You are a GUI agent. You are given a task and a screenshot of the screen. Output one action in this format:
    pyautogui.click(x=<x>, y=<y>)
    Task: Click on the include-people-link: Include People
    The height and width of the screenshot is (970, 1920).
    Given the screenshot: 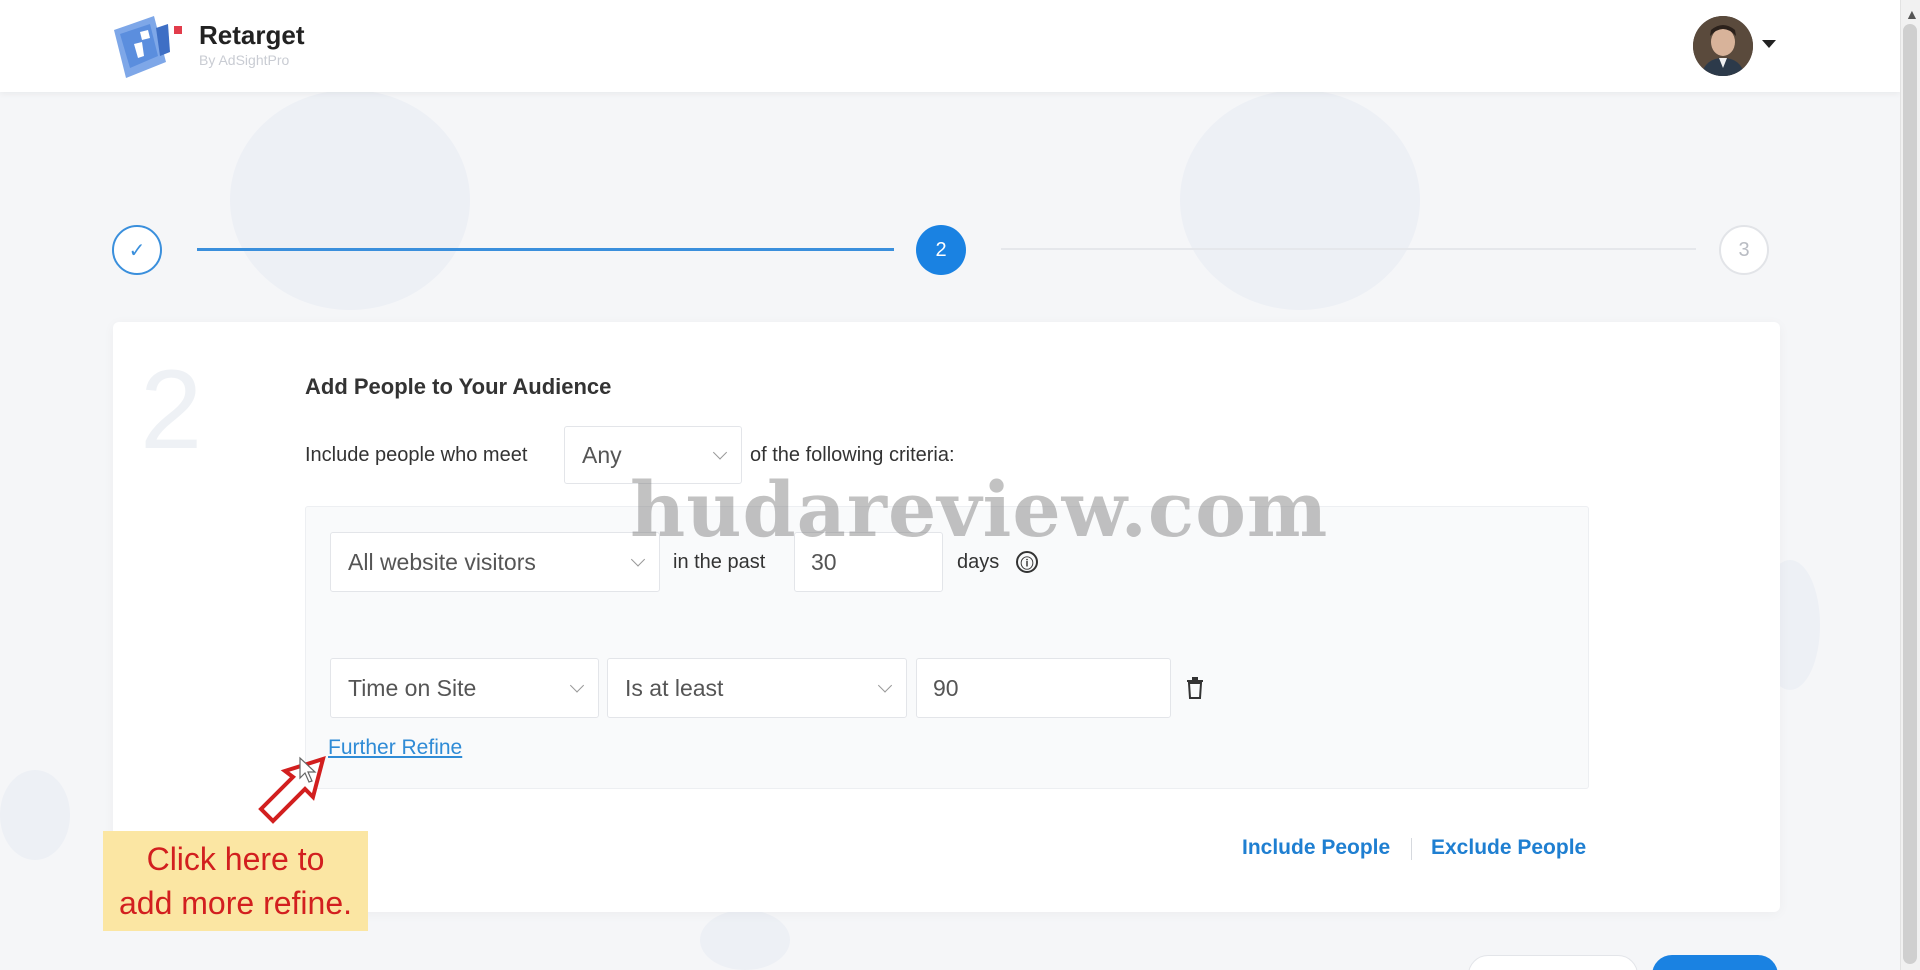 What is the action you would take?
    pyautogui.click(x=1316, y=848)
    